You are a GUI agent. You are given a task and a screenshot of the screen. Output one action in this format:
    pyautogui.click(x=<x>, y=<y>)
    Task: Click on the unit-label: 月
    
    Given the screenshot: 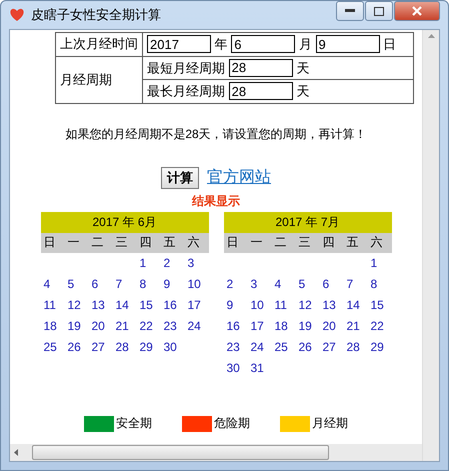 What is the action you would take?
    pyautogui.click(x=305, y=44)
    